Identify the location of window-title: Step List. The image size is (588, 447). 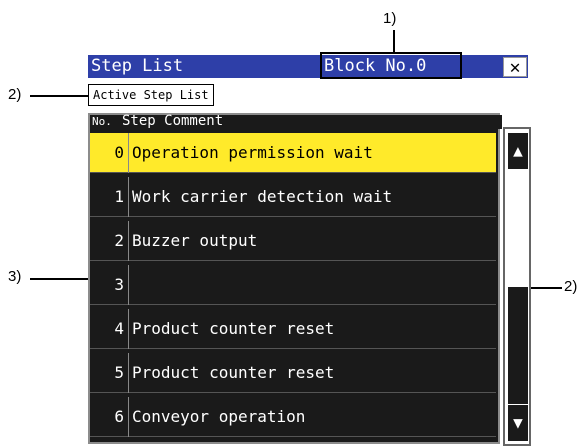
(137, 66).